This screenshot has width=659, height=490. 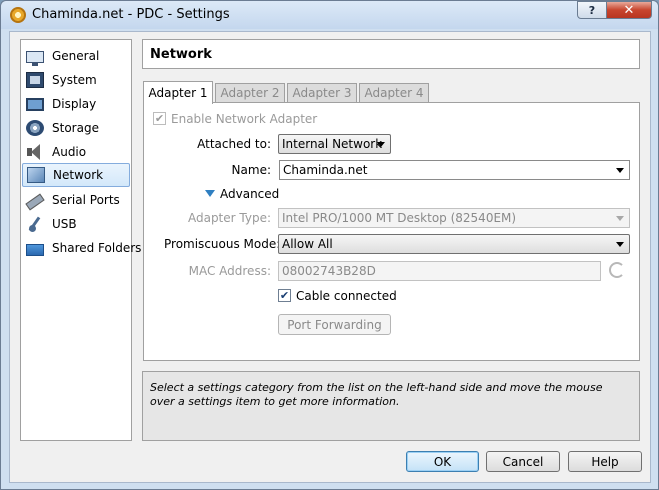 I want to click on cancel-button: Cancel, so click(x=523, y=461).